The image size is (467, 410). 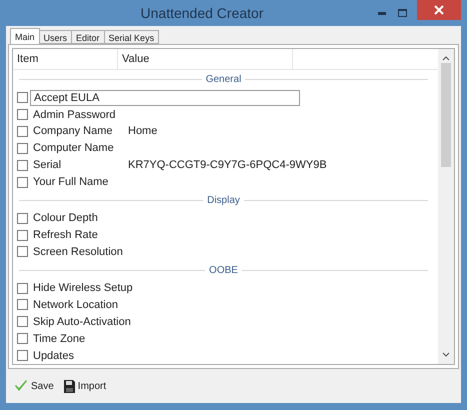 I want to click on maximize-icon, so click(x=402, y=13).